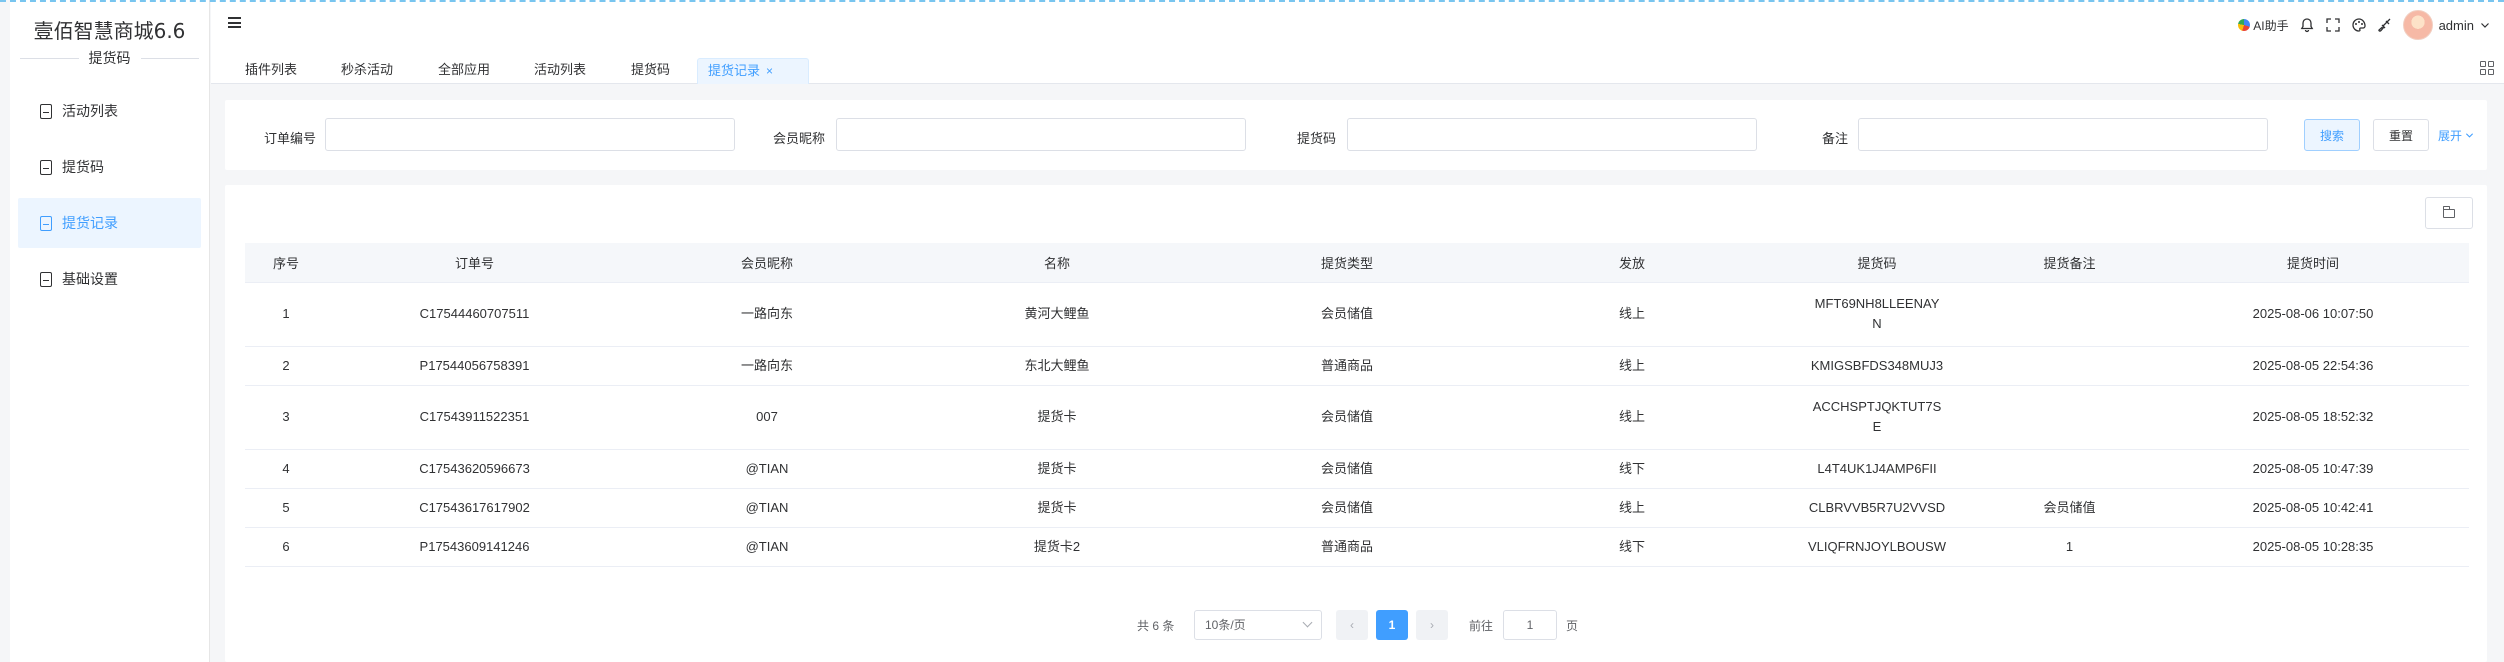 The image size is (2504, 662). What do you see at coordinates (109, 167) in the screenshot?
I see `sidebar-item-pickup-code: 提货码` at bounding box center [109, 167].